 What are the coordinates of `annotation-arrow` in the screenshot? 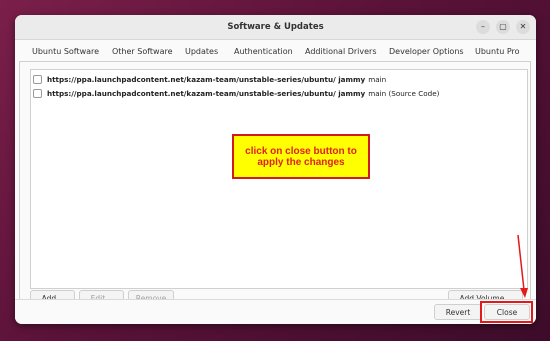 It's located at (522, 266).